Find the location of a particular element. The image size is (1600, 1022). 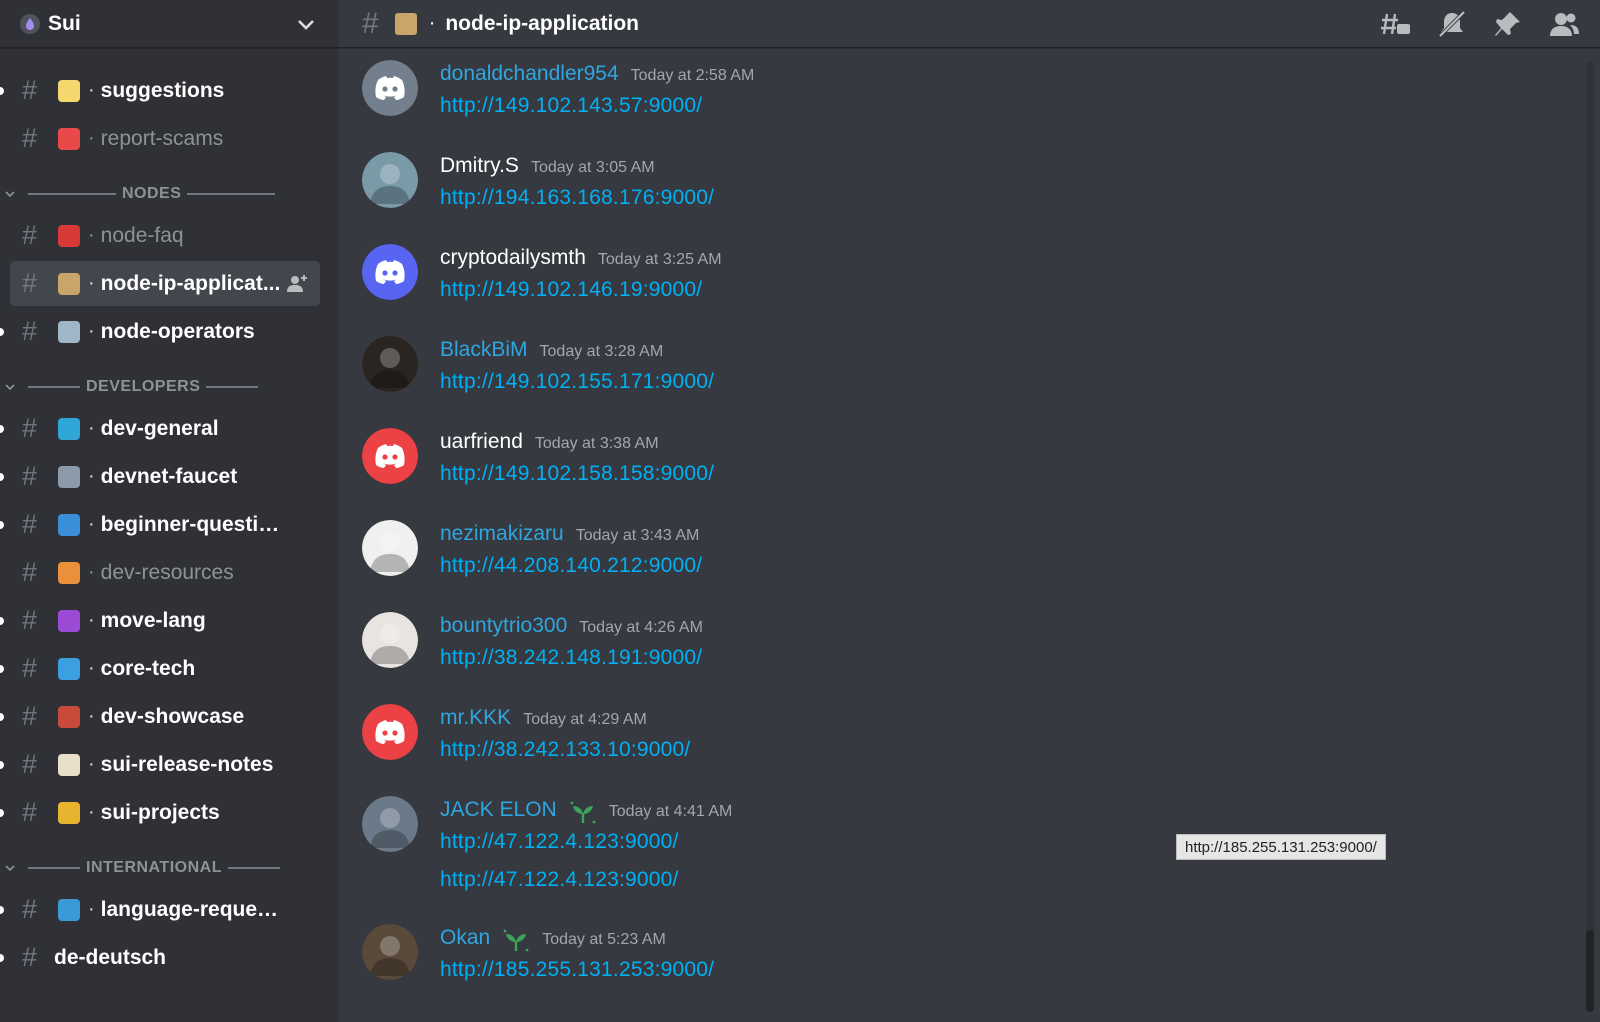

scrollbar-thumb is located at coordinates (1590, 971).